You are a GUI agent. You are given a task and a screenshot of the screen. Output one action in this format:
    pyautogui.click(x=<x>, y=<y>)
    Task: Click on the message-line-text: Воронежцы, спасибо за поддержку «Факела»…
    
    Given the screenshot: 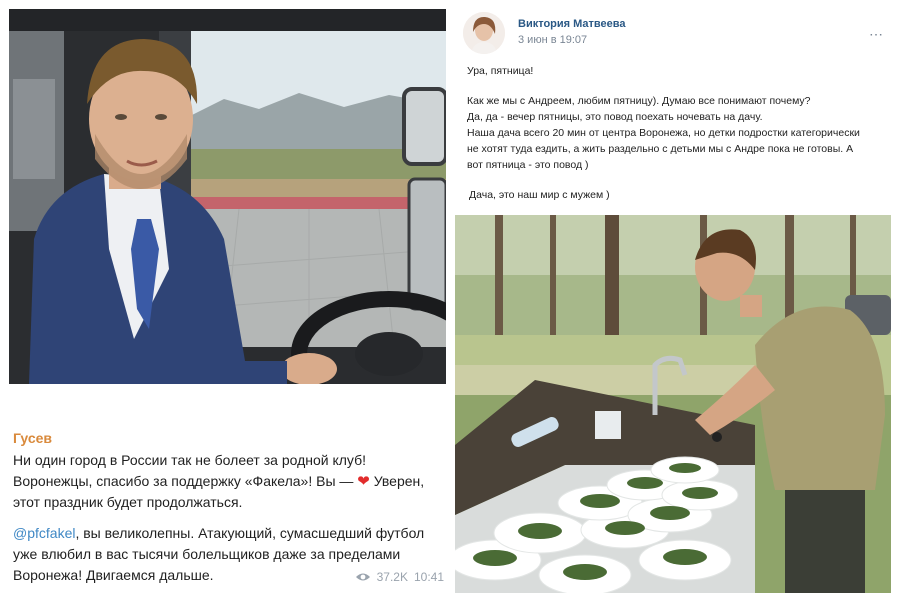 What is the action you would take?
    pyautogui.click(x=183, y=481)
    